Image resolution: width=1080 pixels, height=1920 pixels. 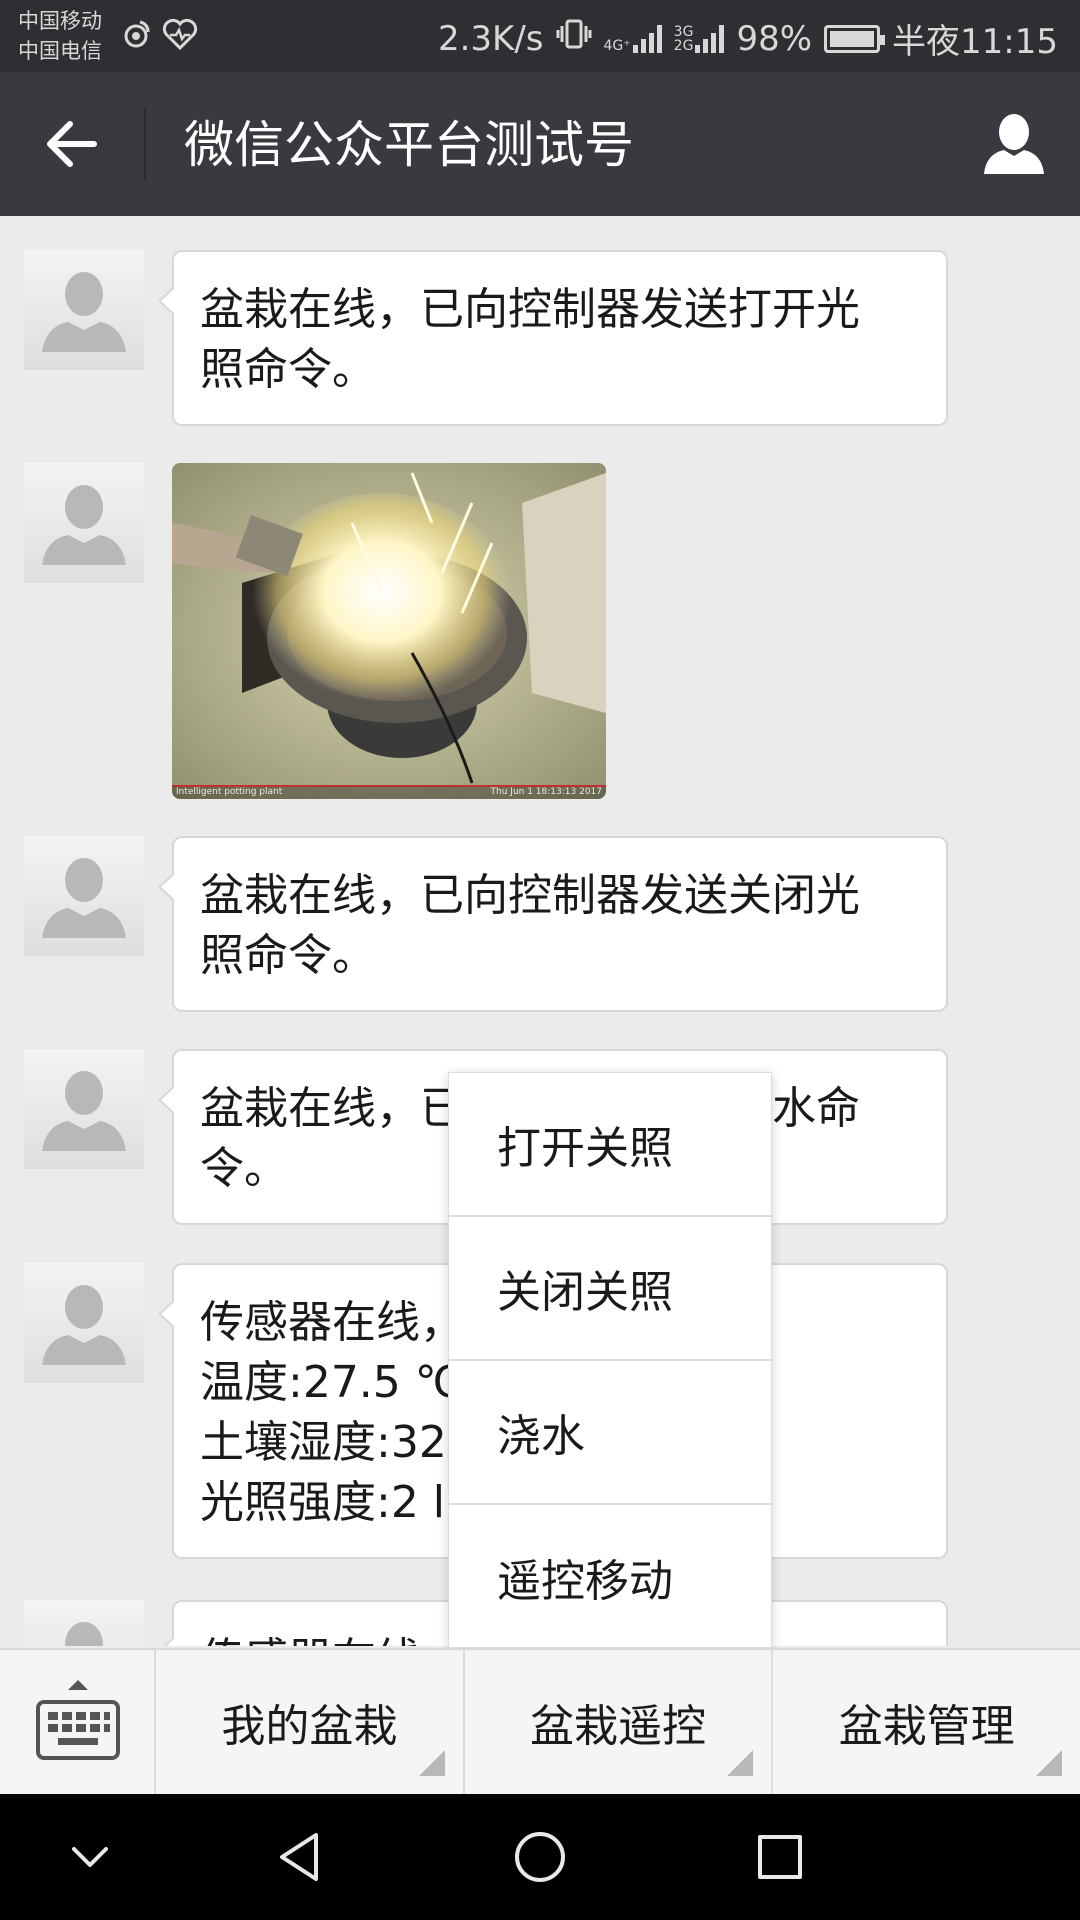 I want to click on back-arrow-icon, so click(x=72, y=144).